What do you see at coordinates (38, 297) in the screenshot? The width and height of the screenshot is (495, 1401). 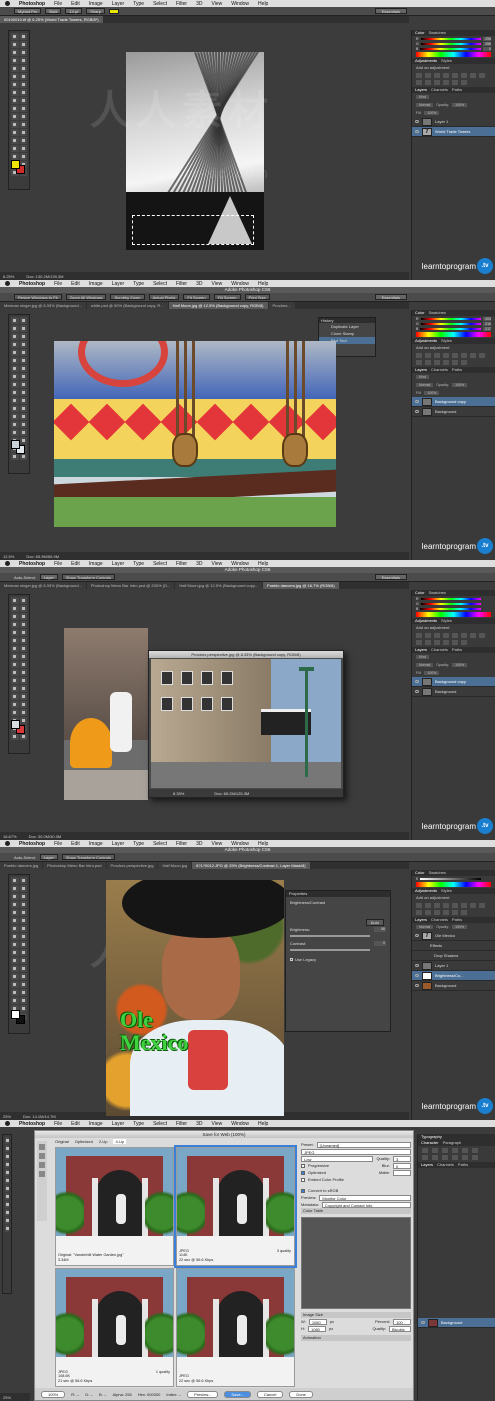 I see `resize-windows-option: Resize Windows to Fit` at bounding box center [38, 297].